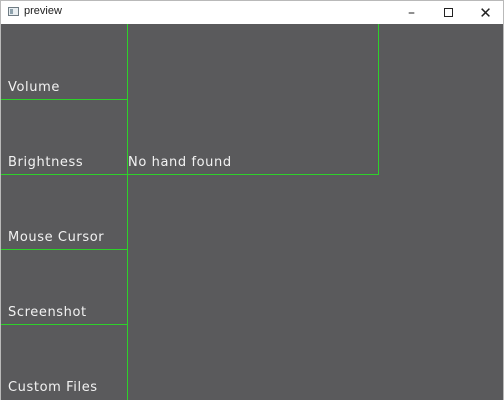  I want to click on close-button: ✕, so click(485, 12).